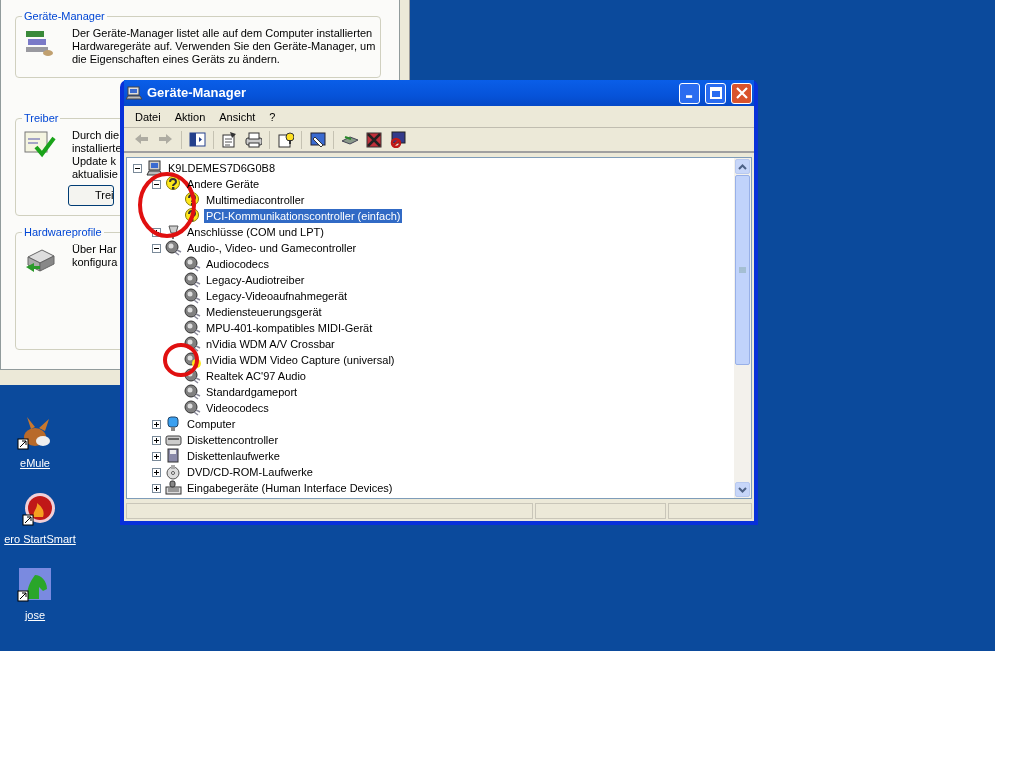 This screenshot has width=1024, height=768. What do you see at coordinates (373, 139) in the screenshot?
I see `remove-icon` at bounding box center [373, 139].